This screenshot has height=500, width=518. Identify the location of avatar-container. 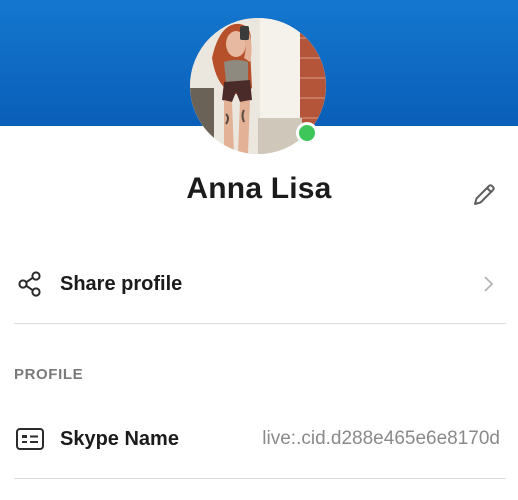
(259, 86).